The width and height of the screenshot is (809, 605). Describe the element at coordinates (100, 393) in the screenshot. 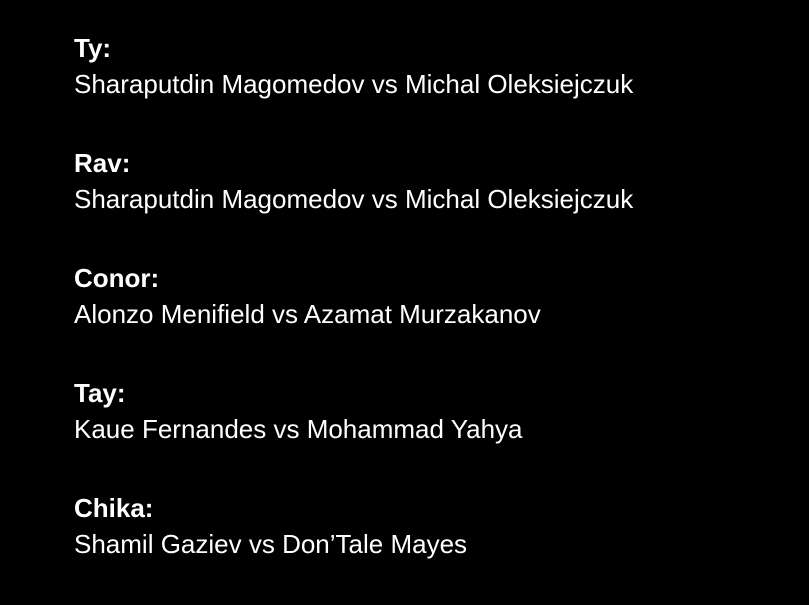

I see `picker-name: Tay:` at that location.